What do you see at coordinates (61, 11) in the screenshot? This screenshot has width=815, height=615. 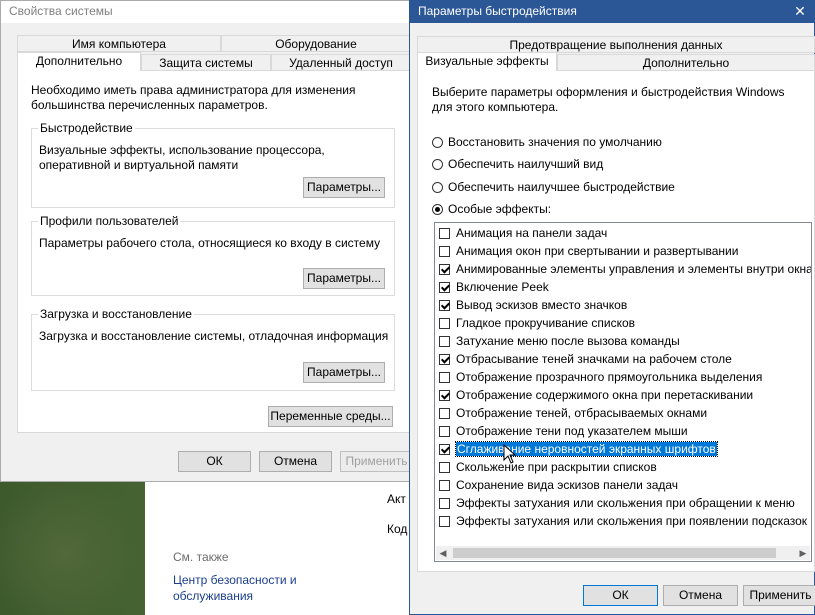 I see `window-title: Свойства системы` at bounding box center [61, 11].